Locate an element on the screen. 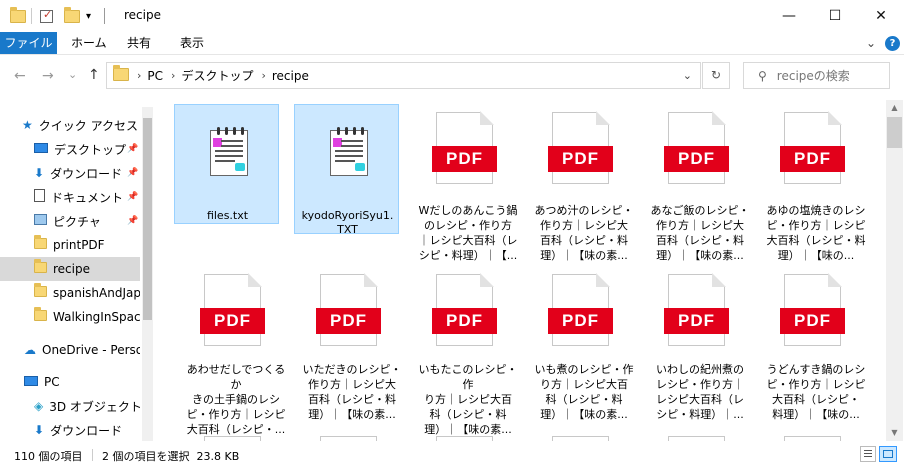  scroll-up-icon: ▲ is located at coordinates (894, 108).